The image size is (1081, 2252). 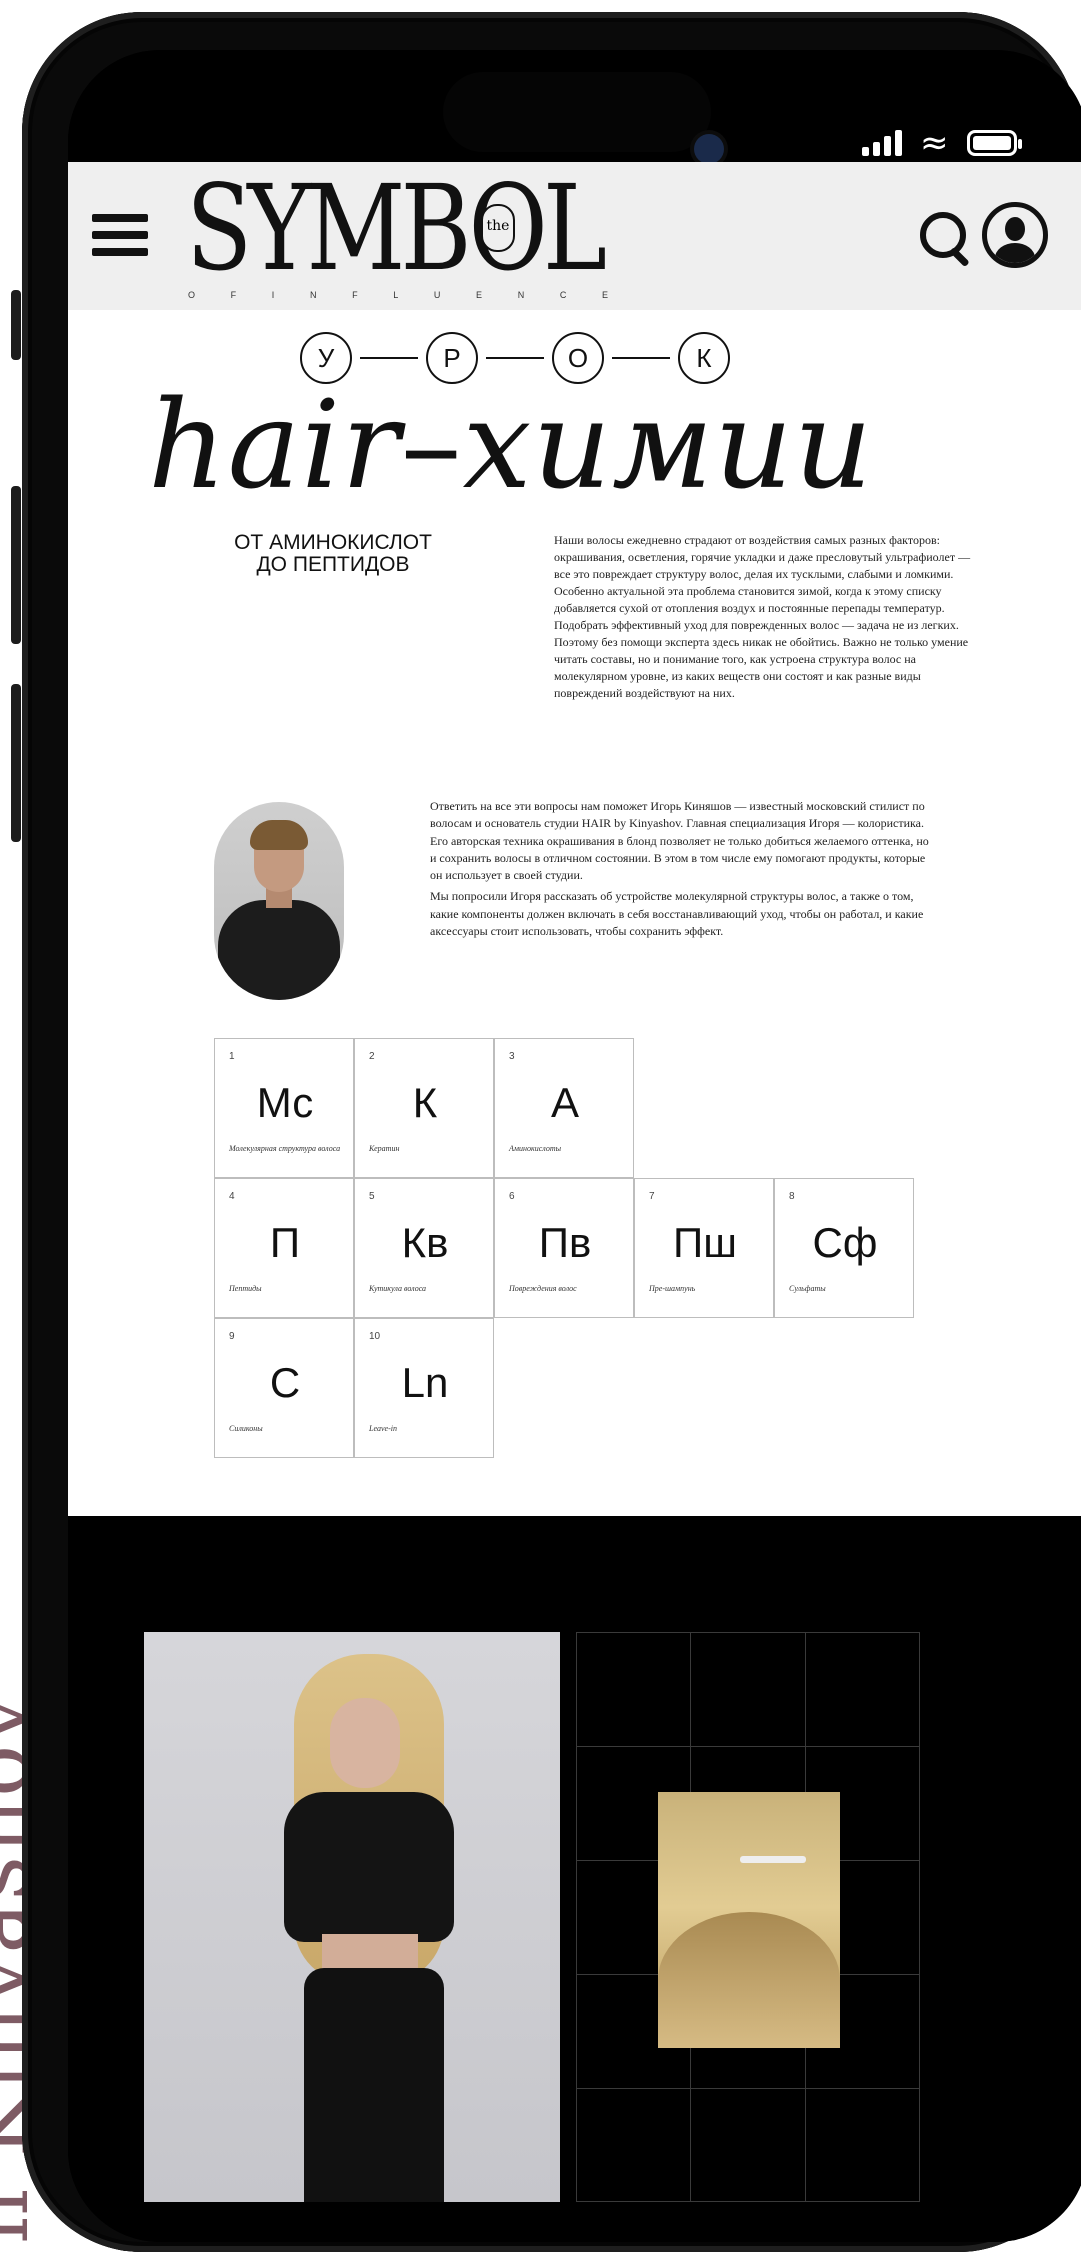 I want to click on site-header: SYMBOL the O F I N F L U E N C E, so click(x=574, y=236).